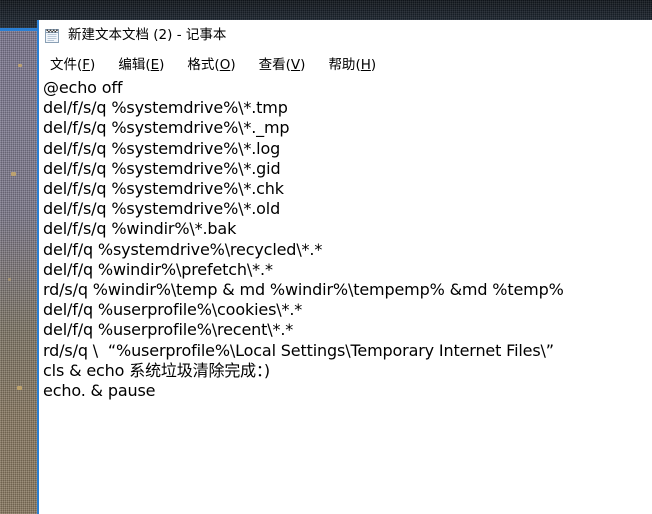  I want to click on menu-item-file-mnemonic: F, so click(86, 65).